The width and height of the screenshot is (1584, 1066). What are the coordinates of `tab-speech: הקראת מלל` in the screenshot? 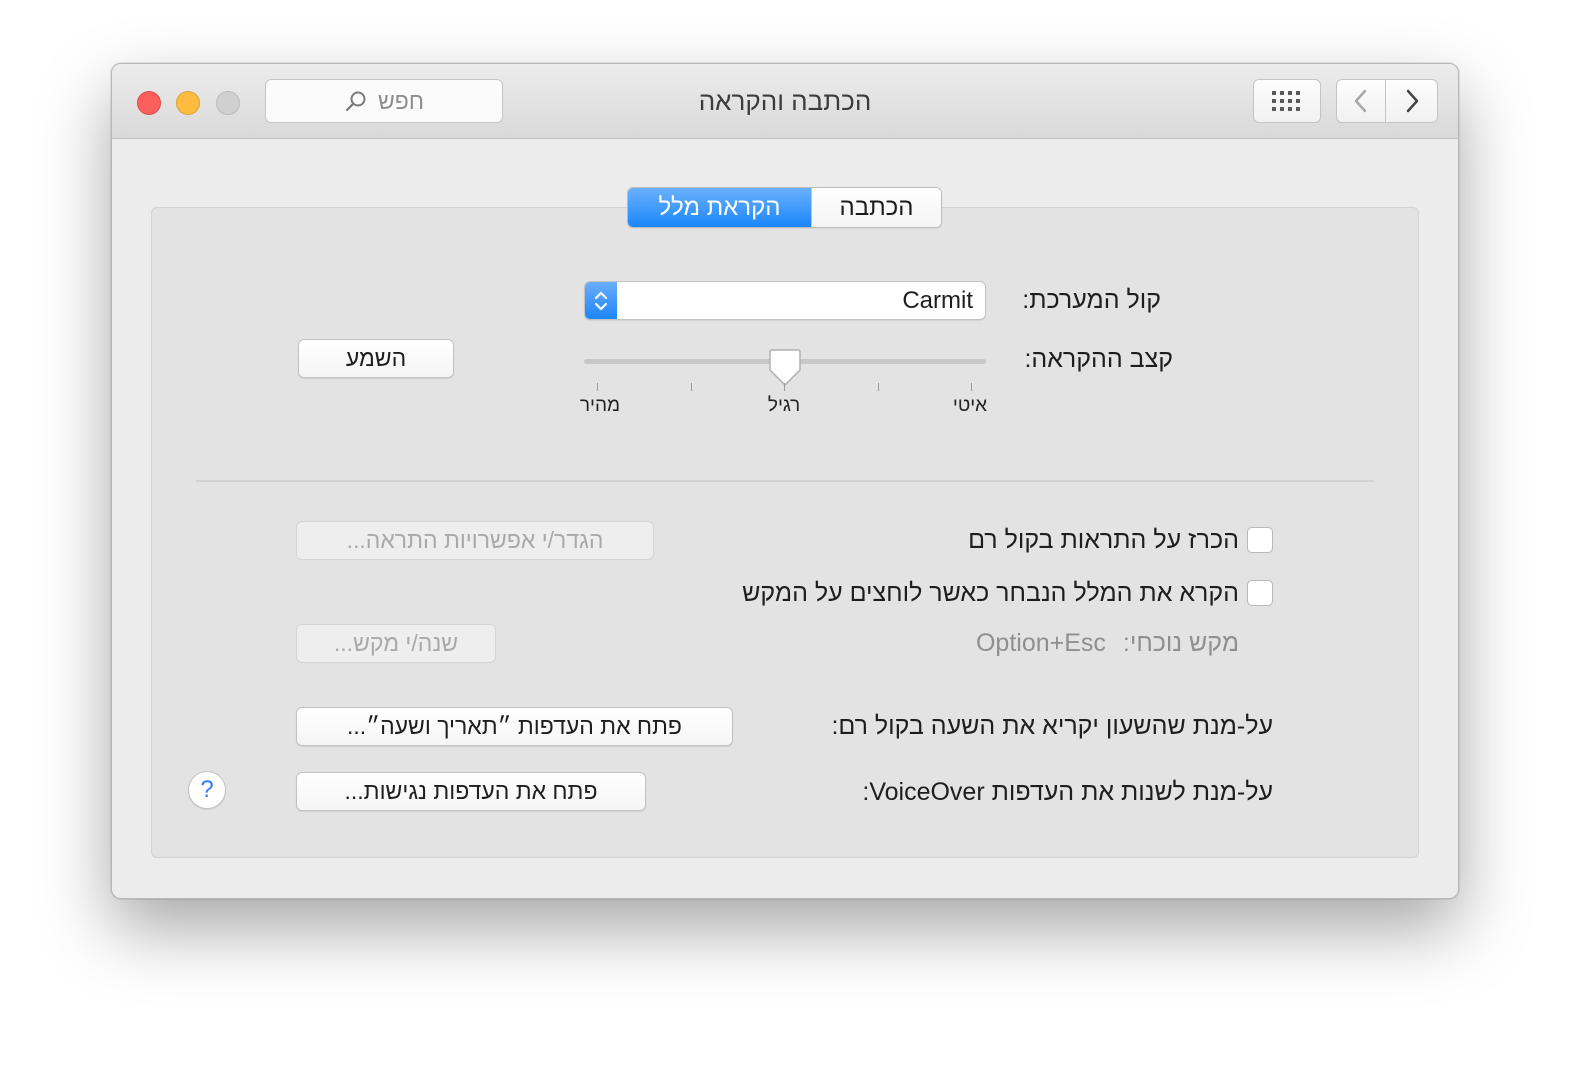 It's located at (719, 207).